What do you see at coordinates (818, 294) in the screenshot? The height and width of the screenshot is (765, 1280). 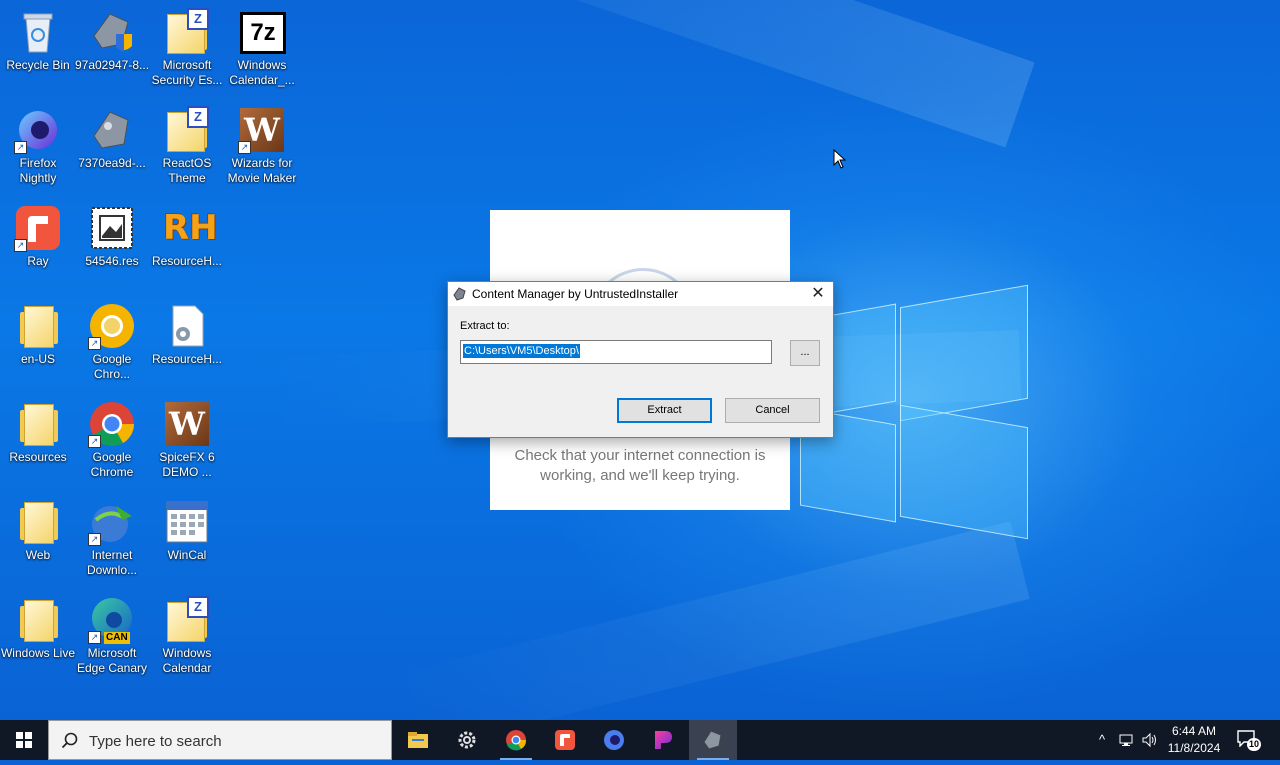 I see `close-button: ✕` at bounding box center [818, 294].